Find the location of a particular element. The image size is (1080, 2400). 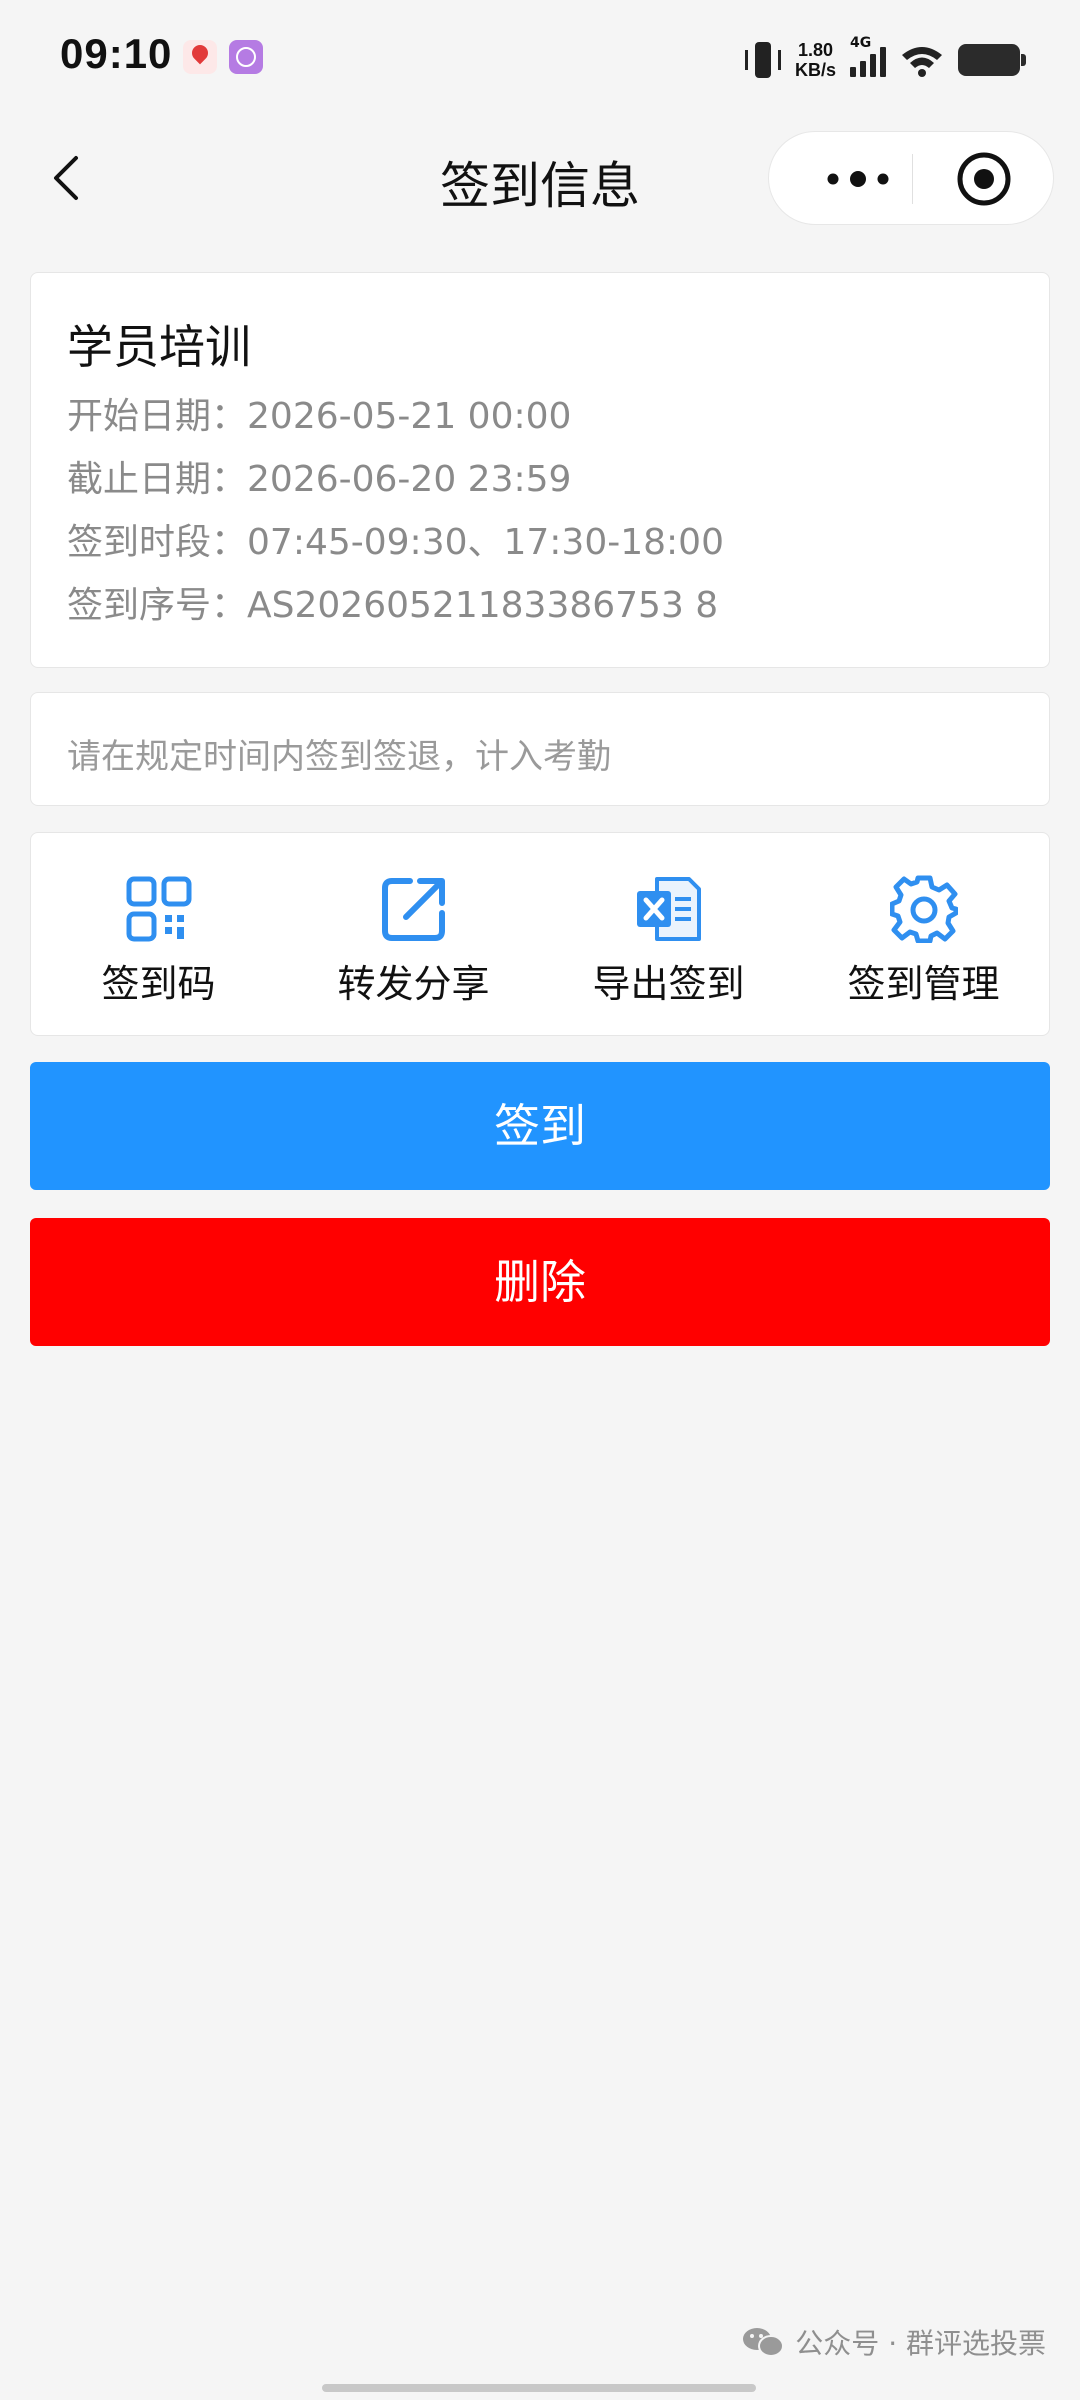

serial-number-row: 签到序号：AS20260521183386753 8 is located at coordinates (392, 602).